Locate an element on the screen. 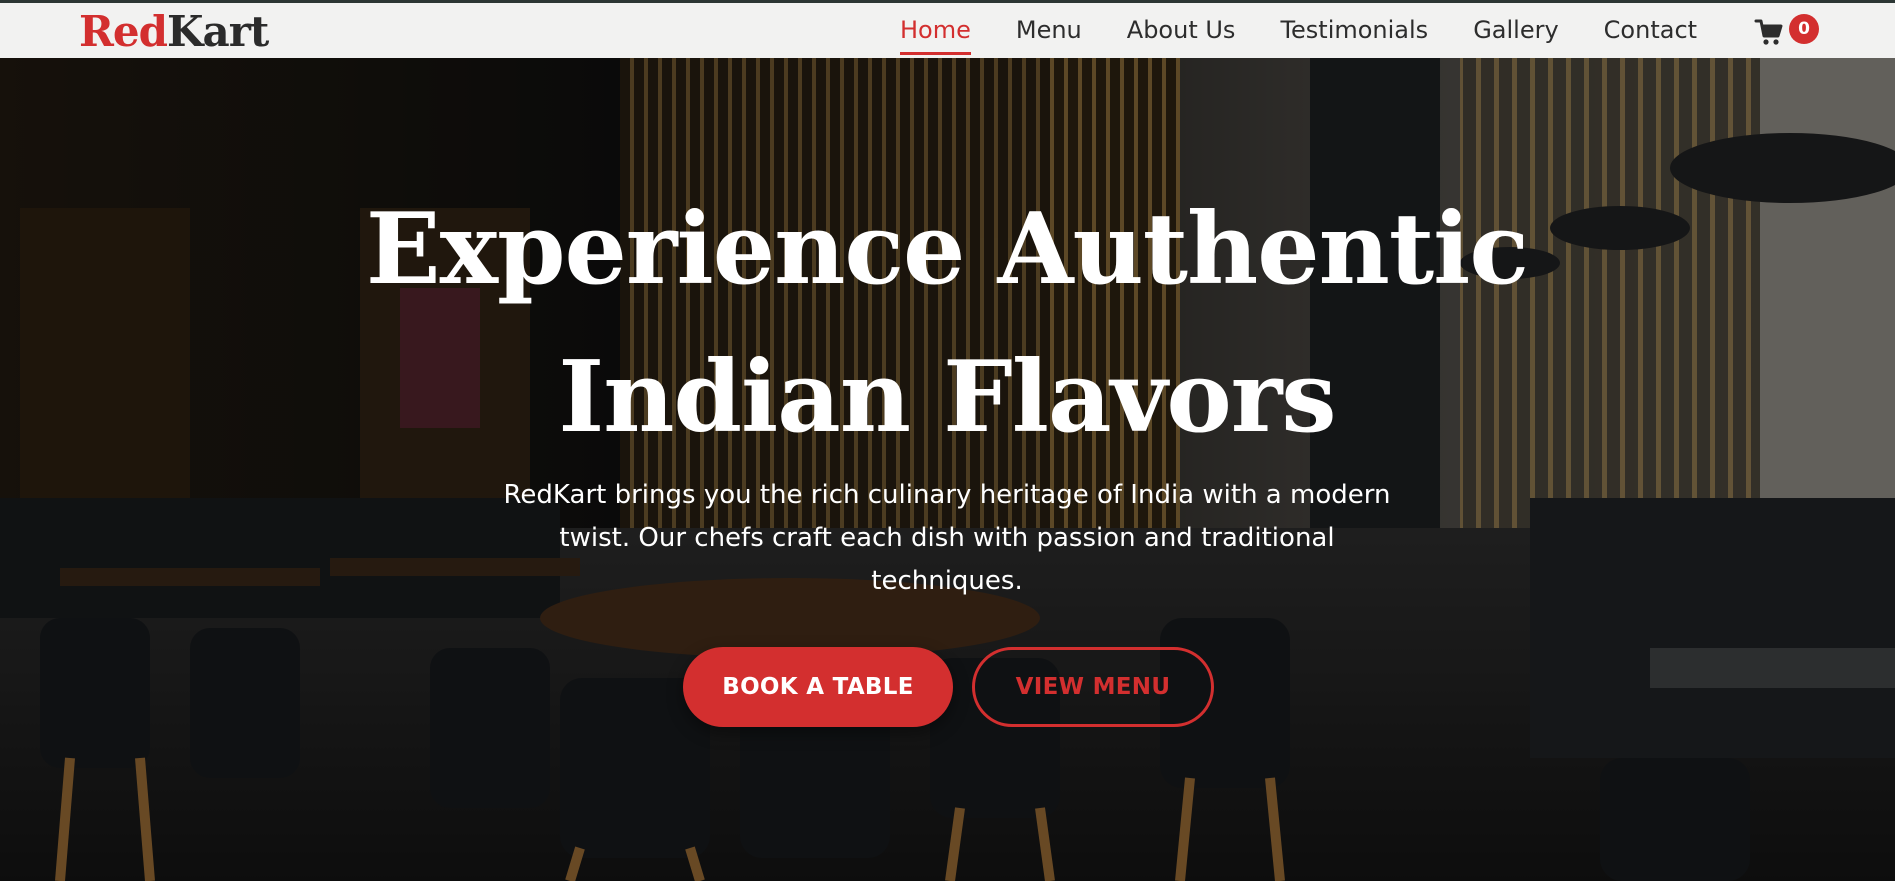  cart-count-badge: 0 is located at coordinates (1804, 29).